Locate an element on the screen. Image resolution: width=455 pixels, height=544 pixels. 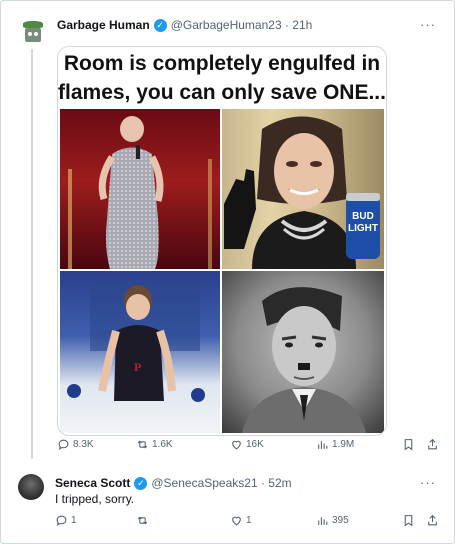
tweet-actions: 8.3K 1.6K 16K 1.9M is located at coordinates (249, 447).